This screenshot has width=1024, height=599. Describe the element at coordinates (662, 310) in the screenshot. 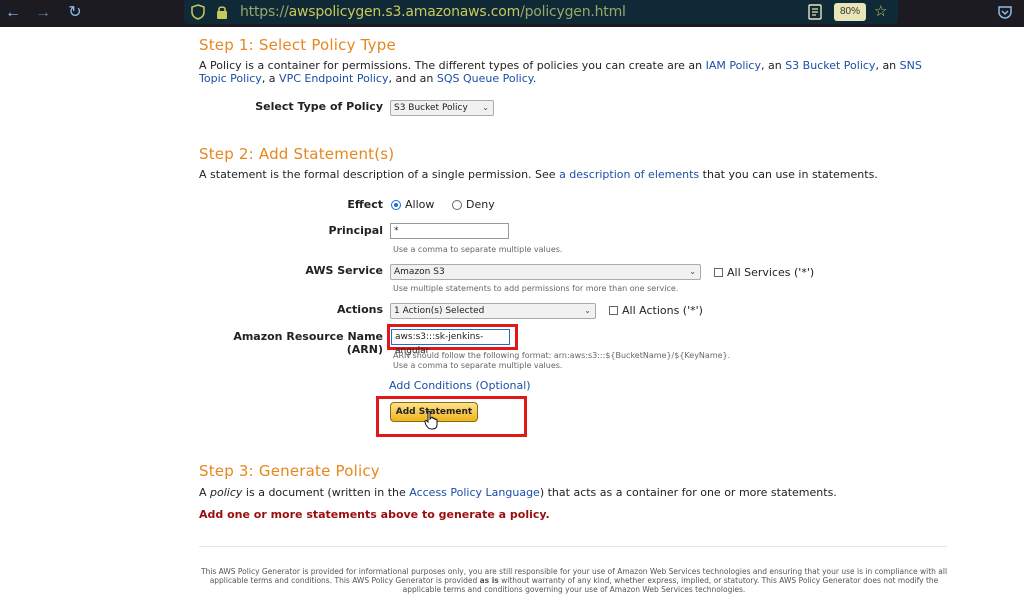

I see `all-actions-label: All Actions ('*')` at that location.